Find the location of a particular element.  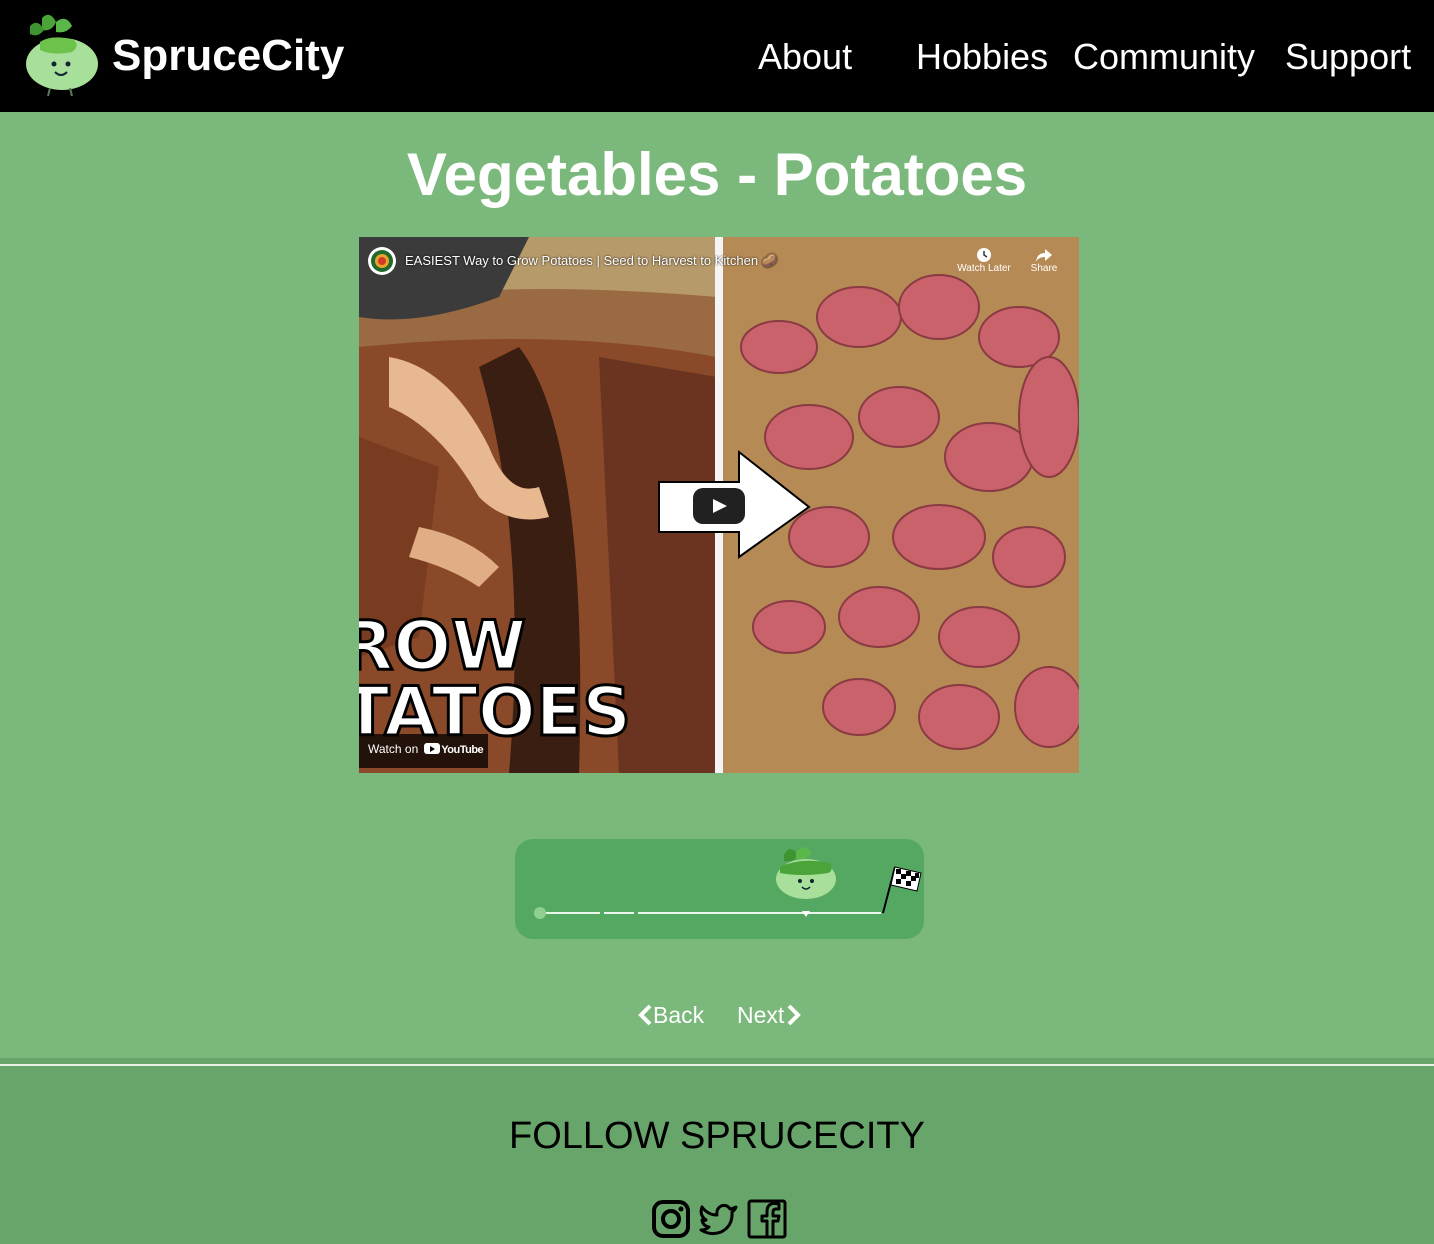

share-icon is located at coordinates (1044, 255).